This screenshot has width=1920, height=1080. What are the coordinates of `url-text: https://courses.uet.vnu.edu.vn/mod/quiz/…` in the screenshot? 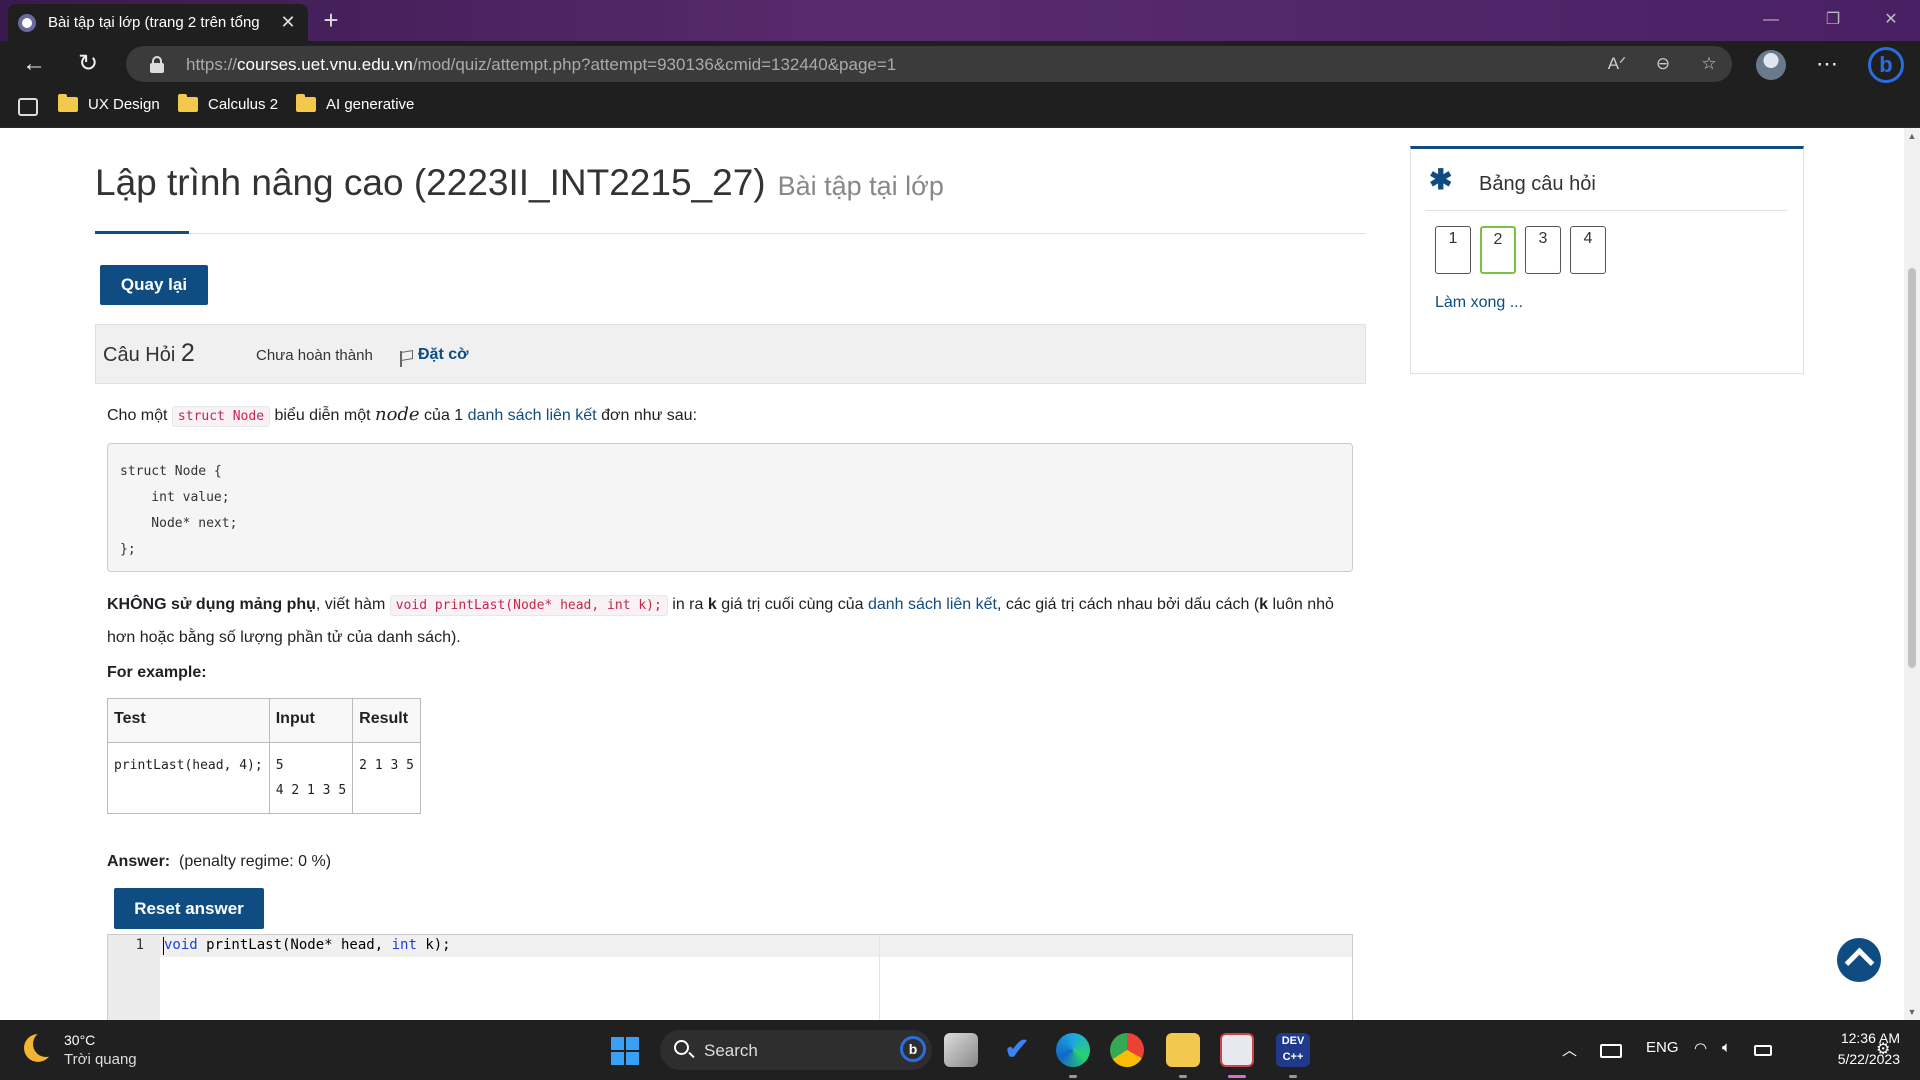 It's located at (541, 64).